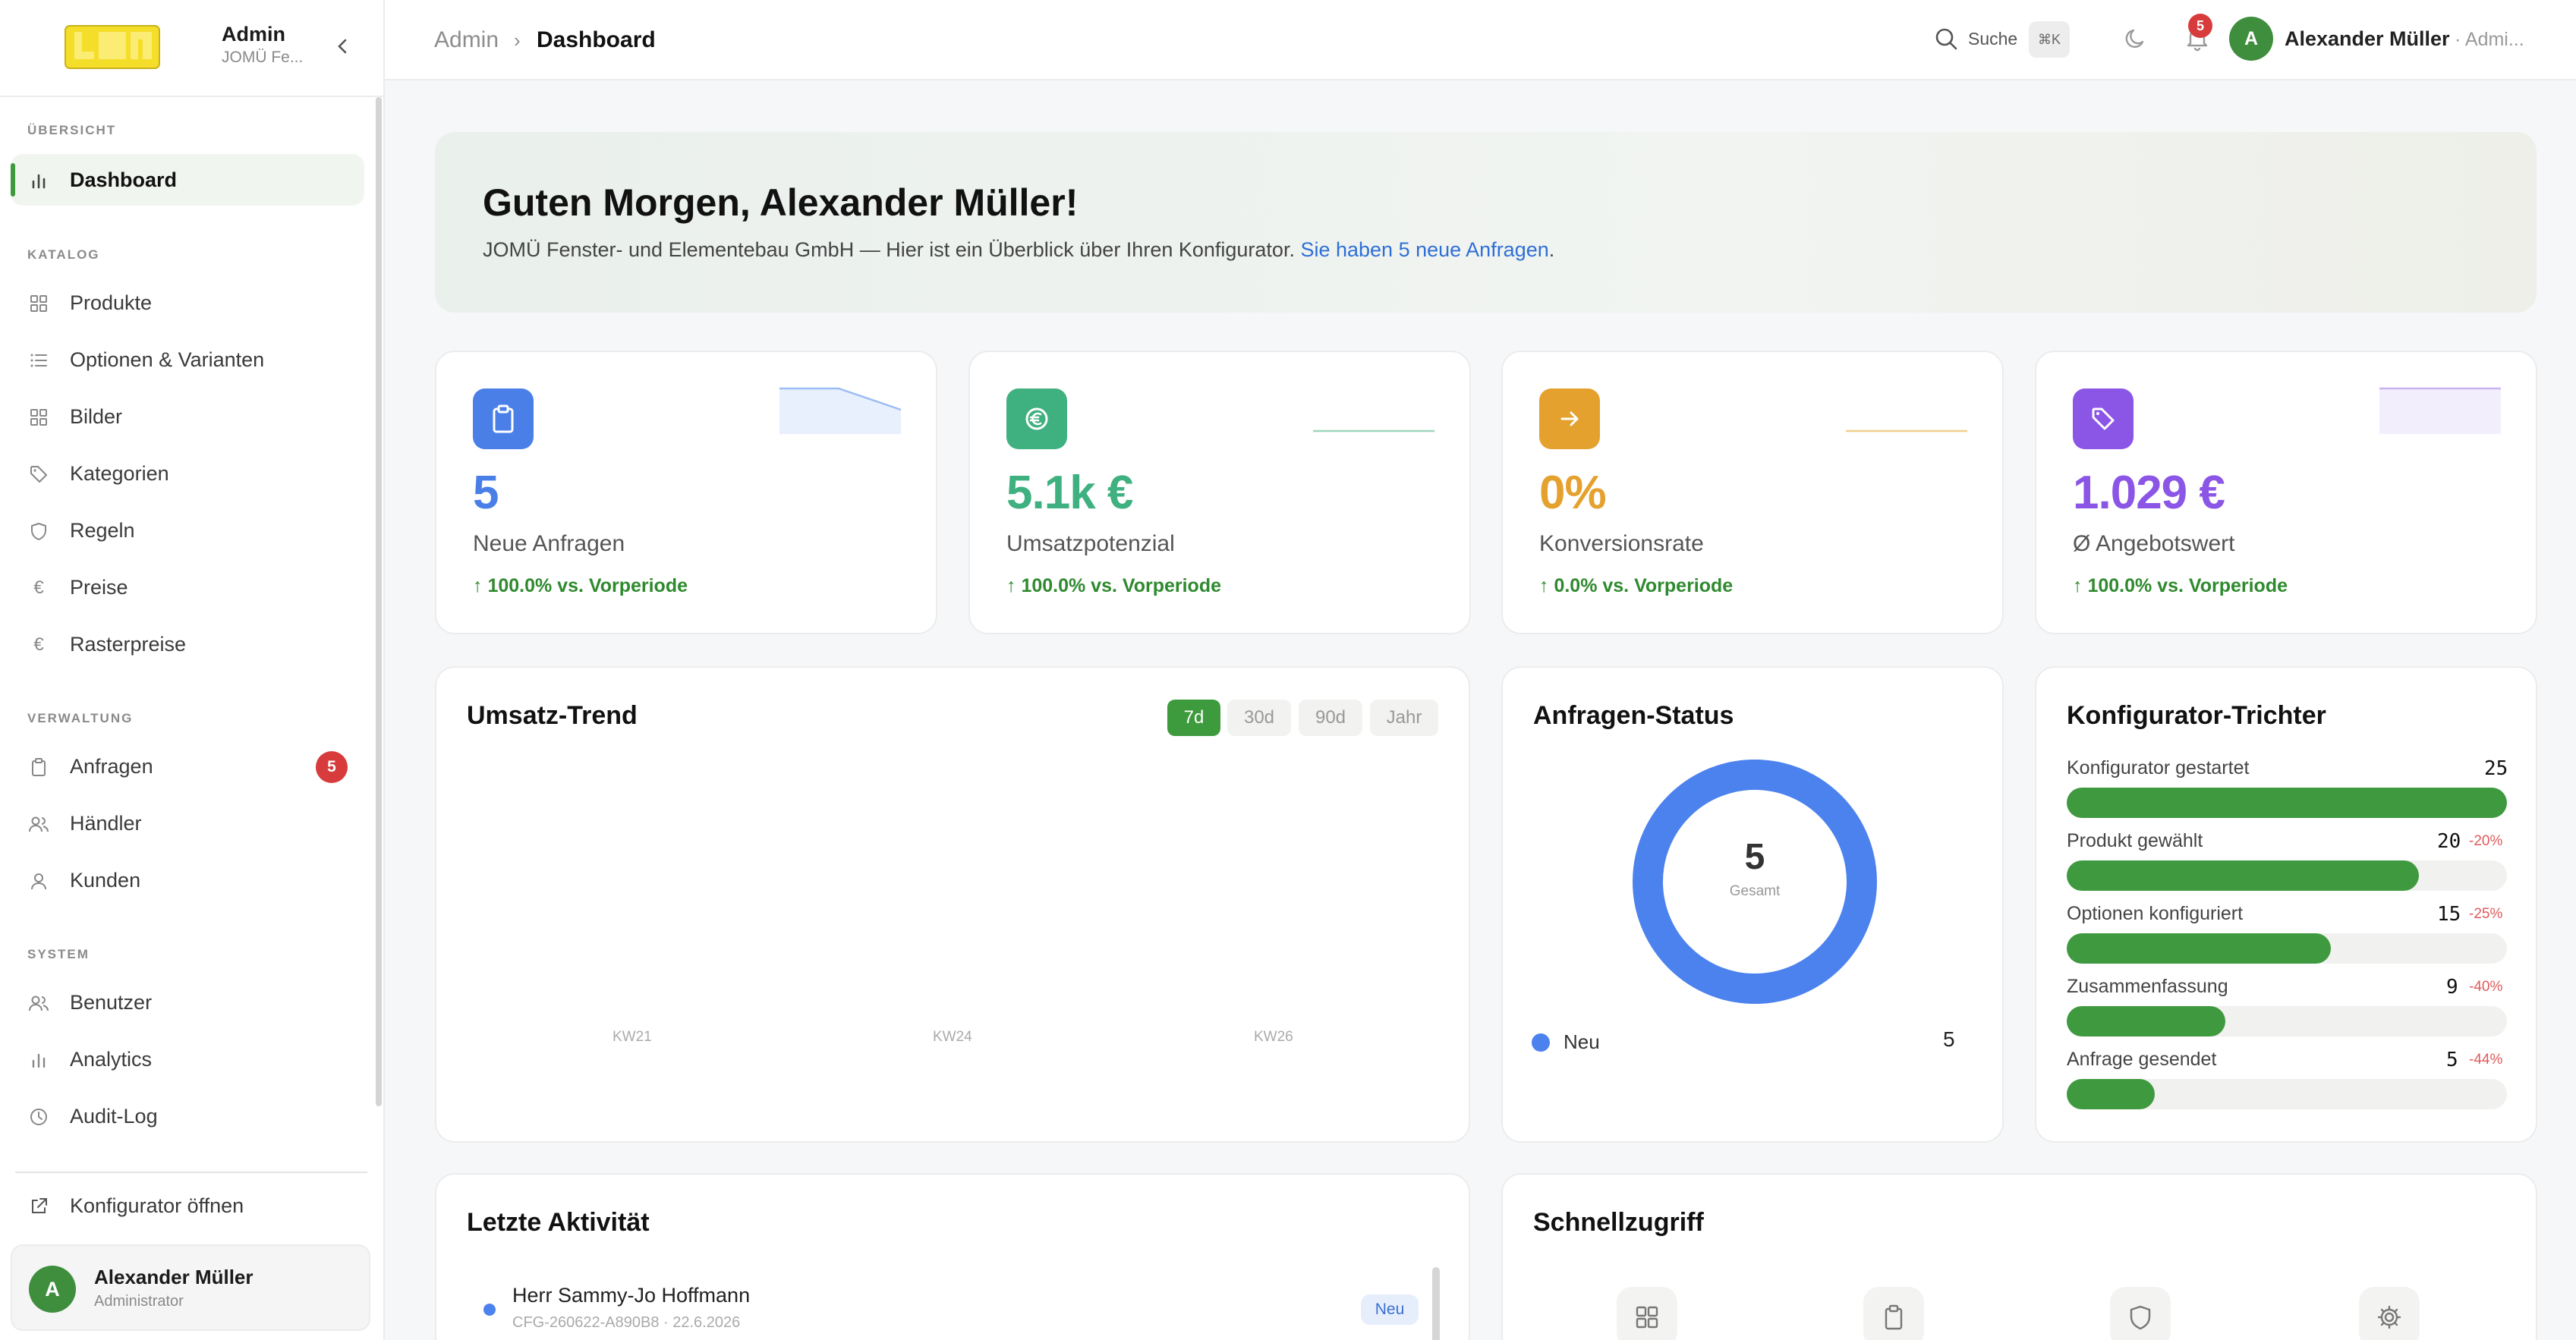  What do you see at coordinates (174, 1277) in the screenshot?
I see `user-name: Alexander Müller` at bounding box center [174, 1277].